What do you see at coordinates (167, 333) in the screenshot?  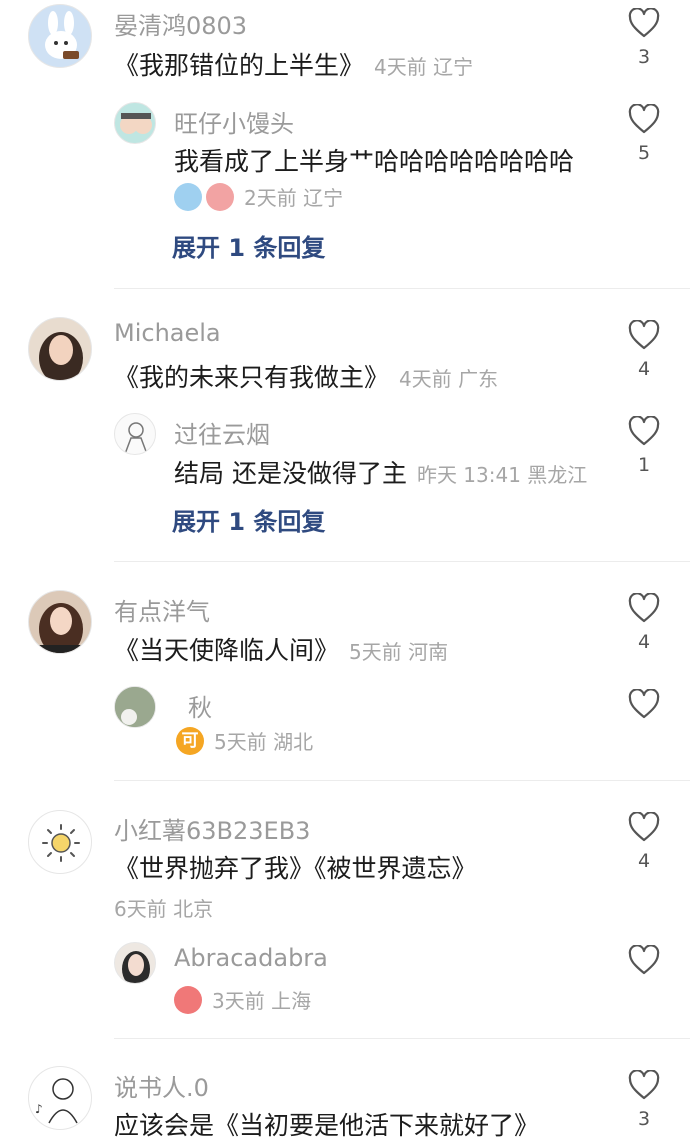 I see `comment-author: Michaela` at bounding box center [167, 333].